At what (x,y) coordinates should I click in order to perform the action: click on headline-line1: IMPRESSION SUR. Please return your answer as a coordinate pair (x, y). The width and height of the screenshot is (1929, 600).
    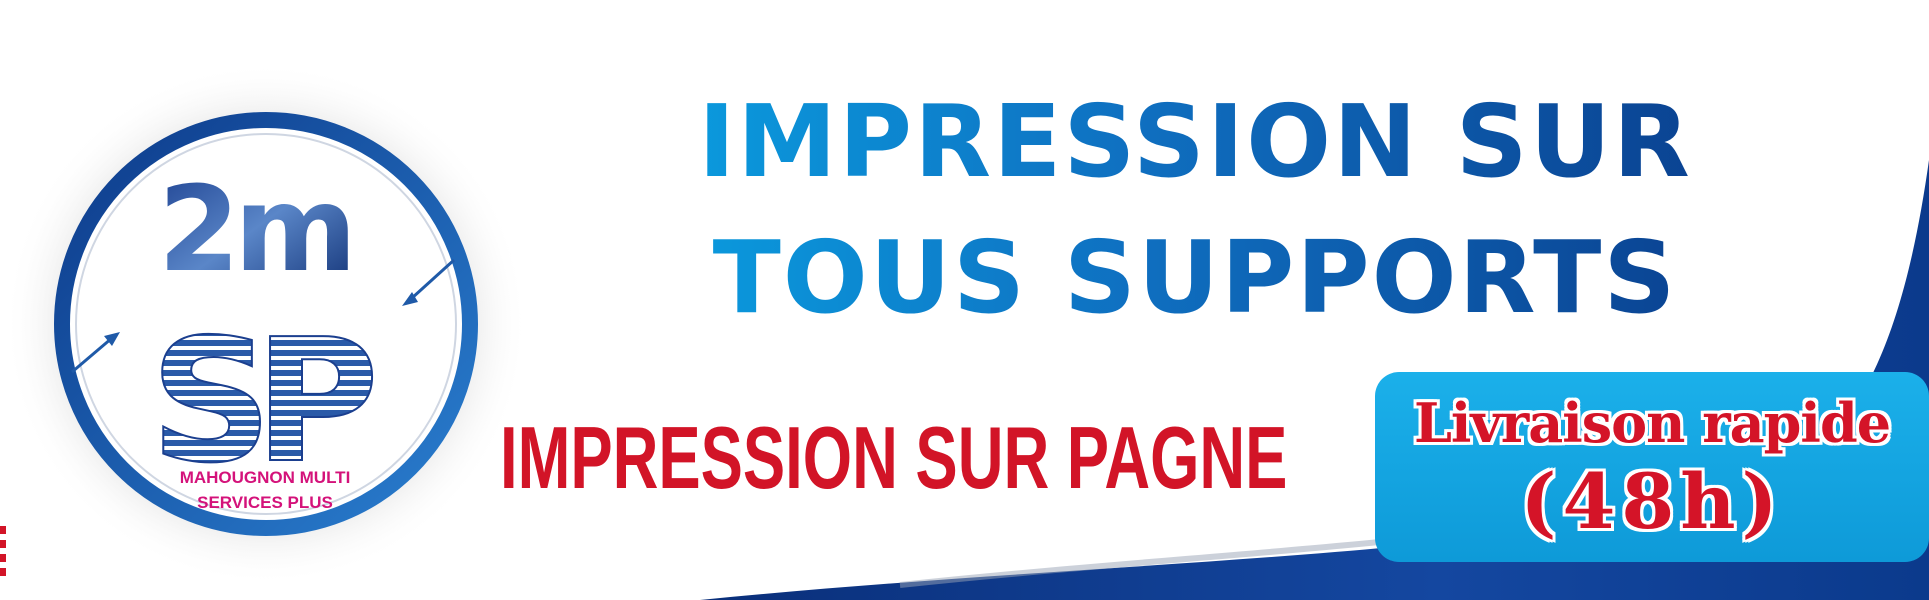
    Looking at the image, I should click on (1195, 142).